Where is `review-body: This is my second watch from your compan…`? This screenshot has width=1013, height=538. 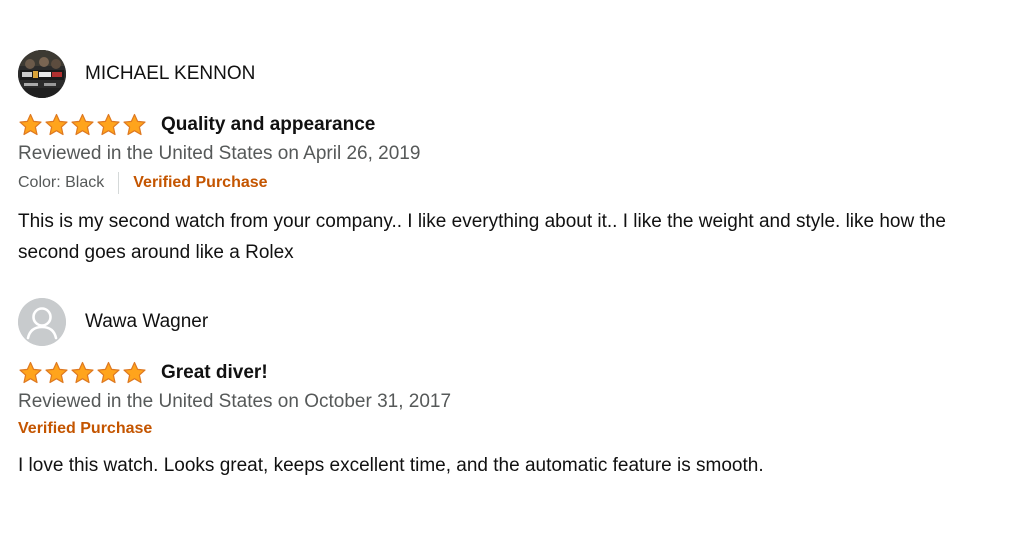
review-body: This is my second watch from your compan… is located at coordinates (482, 237).